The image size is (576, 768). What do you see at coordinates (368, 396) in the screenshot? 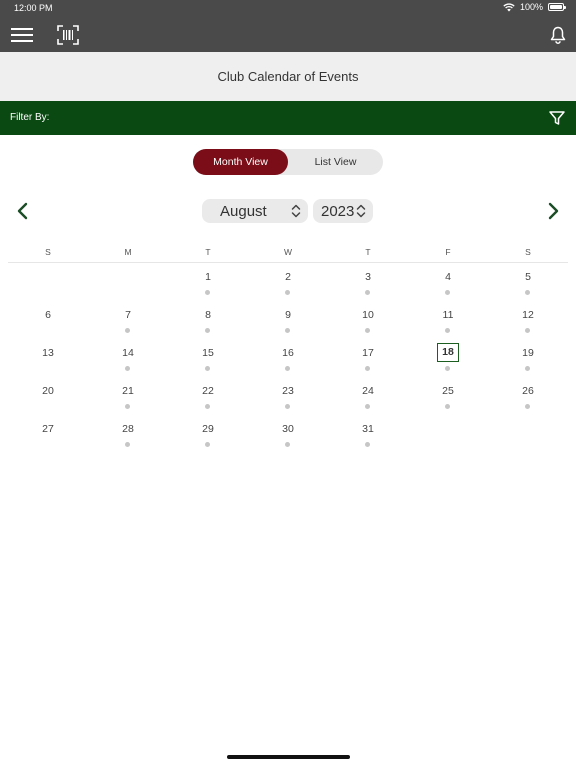
I see `calendar-day: 24` at bounding box center [368, 396].